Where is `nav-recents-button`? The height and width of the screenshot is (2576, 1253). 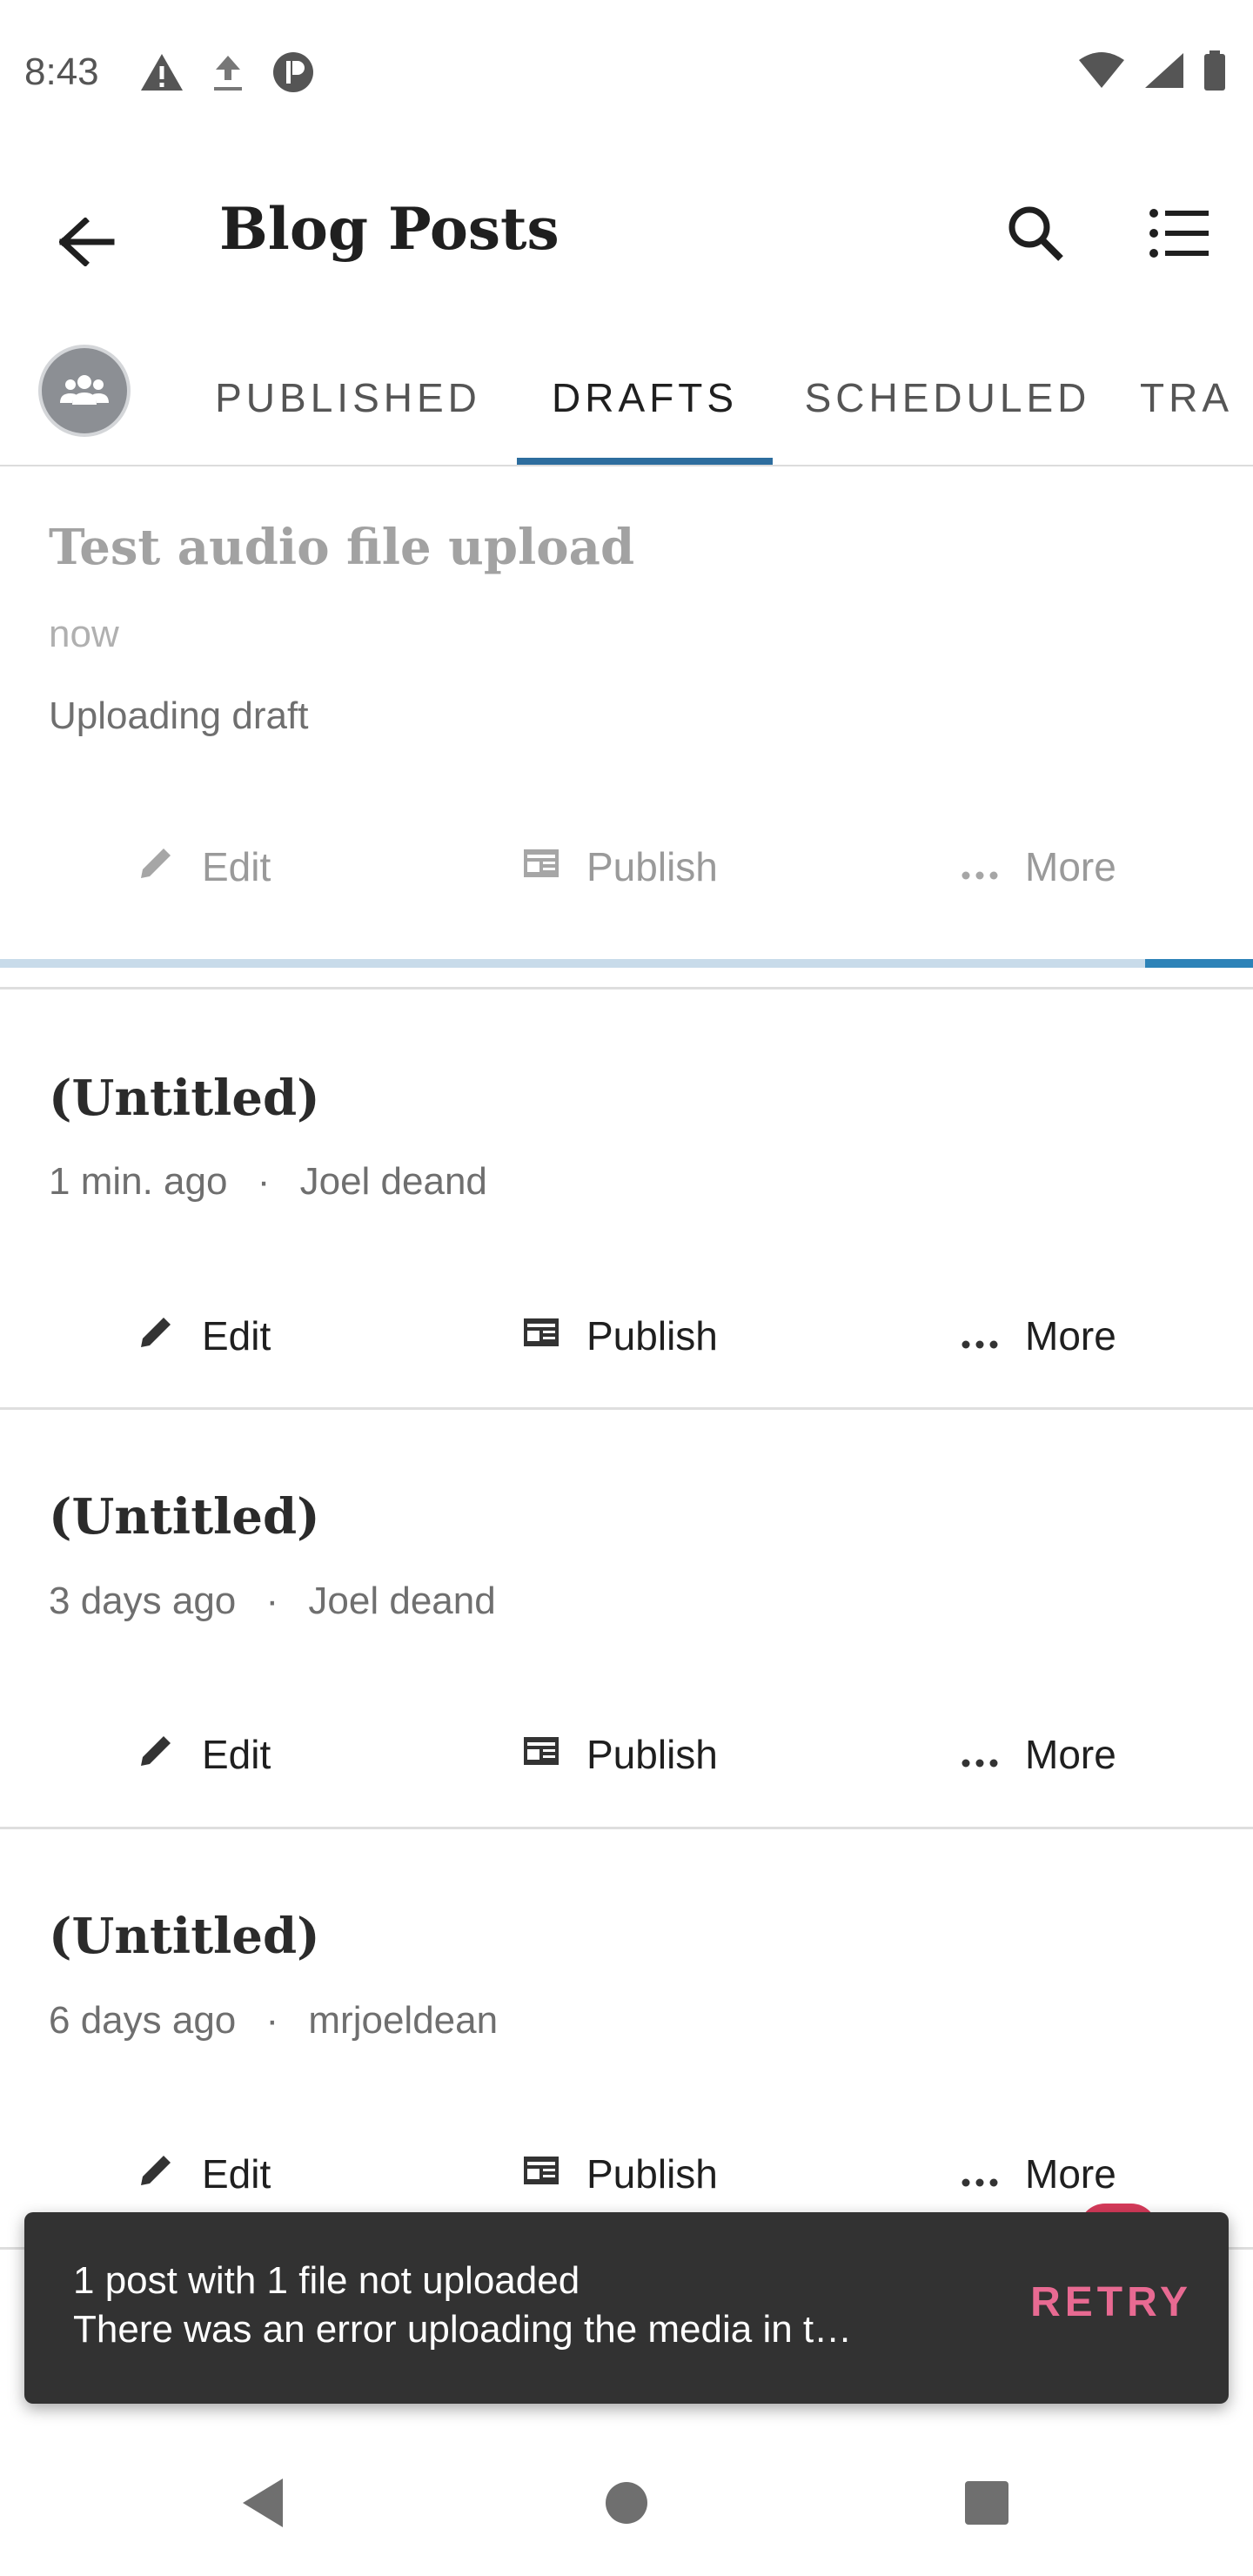
nav-recents-button is located at coordinates (986, 2504).